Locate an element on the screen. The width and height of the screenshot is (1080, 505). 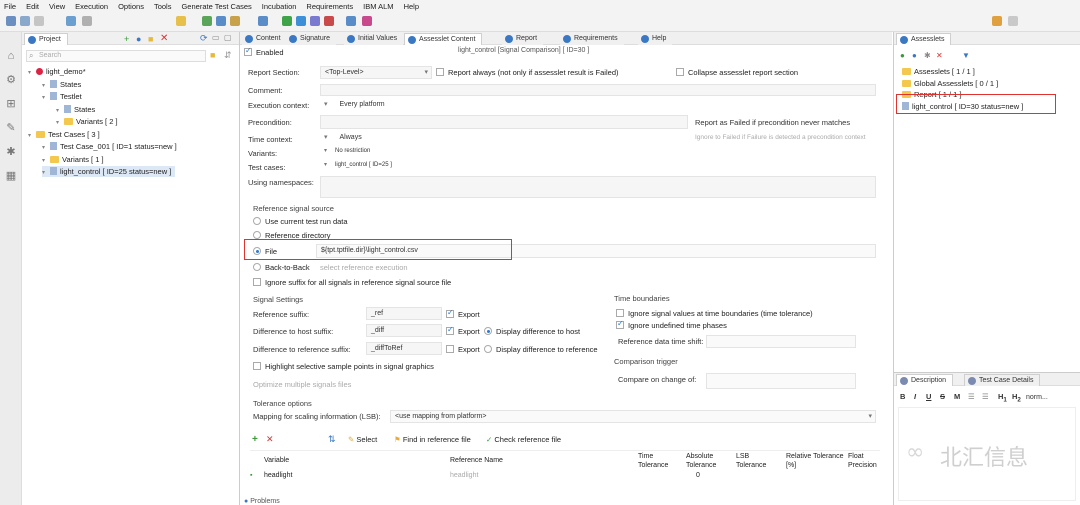
list-icon: ☰ is located at coordinates (971, 396).